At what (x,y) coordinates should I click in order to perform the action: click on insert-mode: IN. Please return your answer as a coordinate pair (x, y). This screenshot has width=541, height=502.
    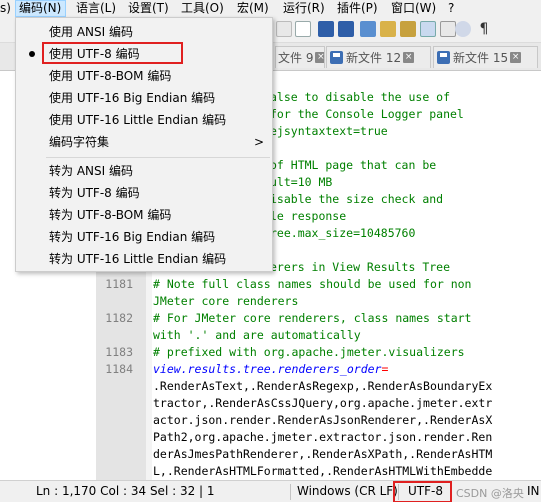
    Looking at the image, I should click on (533, 491).